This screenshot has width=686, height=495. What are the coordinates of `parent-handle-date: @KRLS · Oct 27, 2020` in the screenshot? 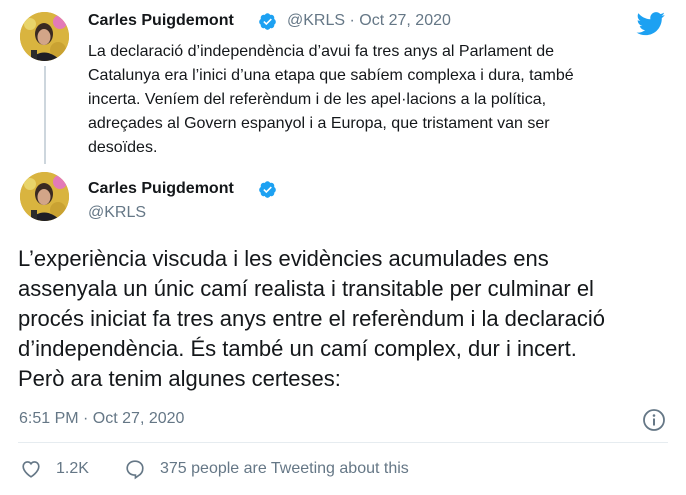 It's located at (369, 21).